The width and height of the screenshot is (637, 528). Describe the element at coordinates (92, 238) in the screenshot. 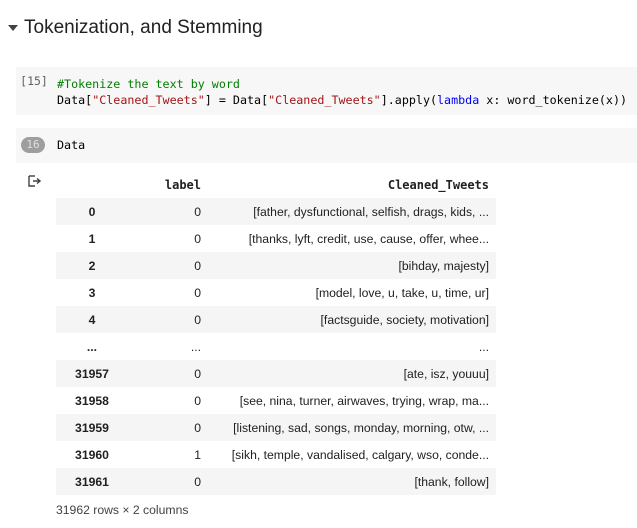

I see `row-index: 1` at that location.